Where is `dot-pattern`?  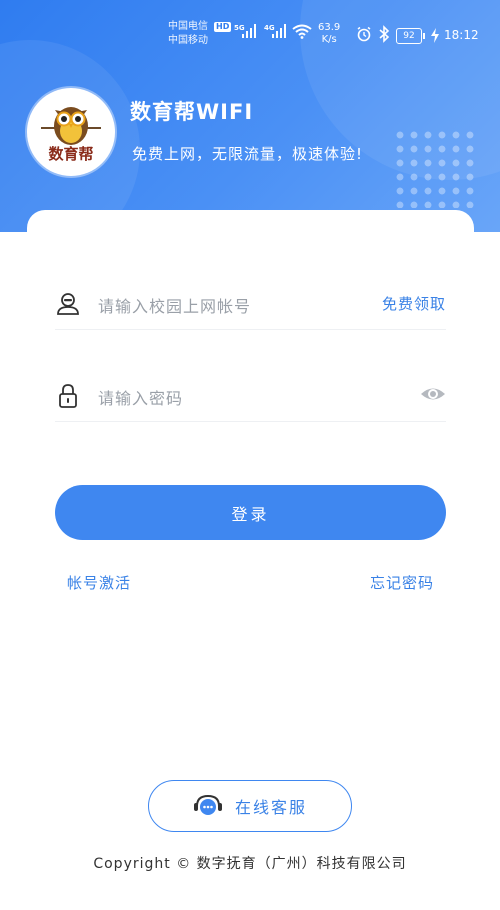
dot-pattern is located at coordinates (435, 168).